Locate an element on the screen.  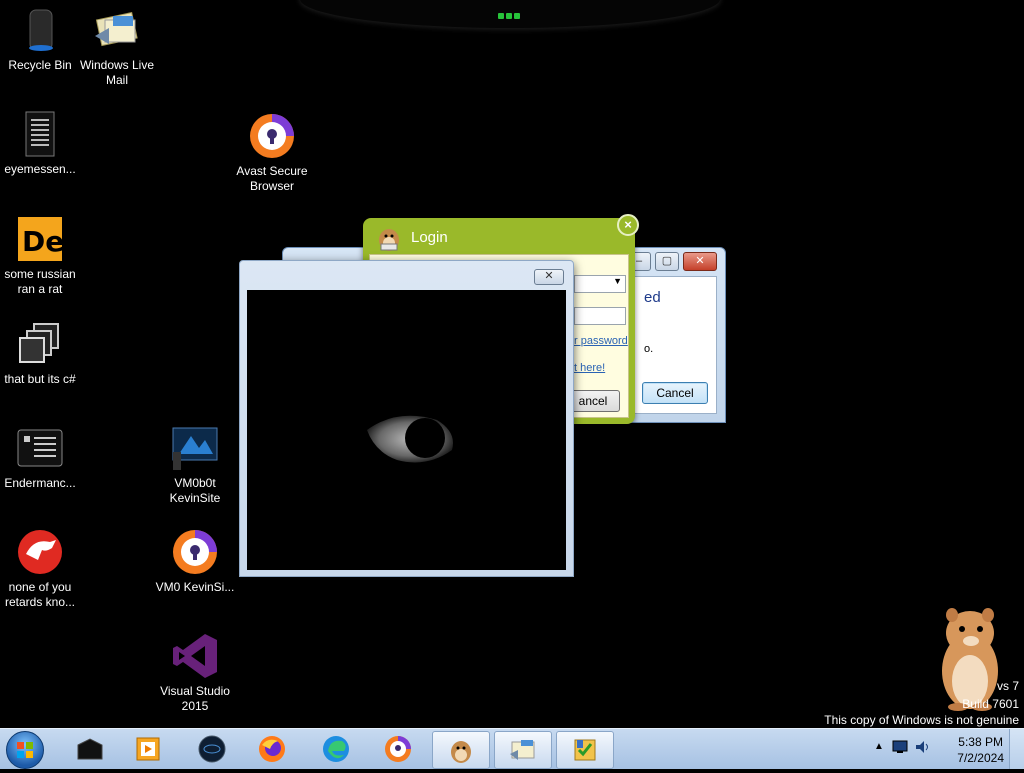
start-button is located at coordinates (25, 750).